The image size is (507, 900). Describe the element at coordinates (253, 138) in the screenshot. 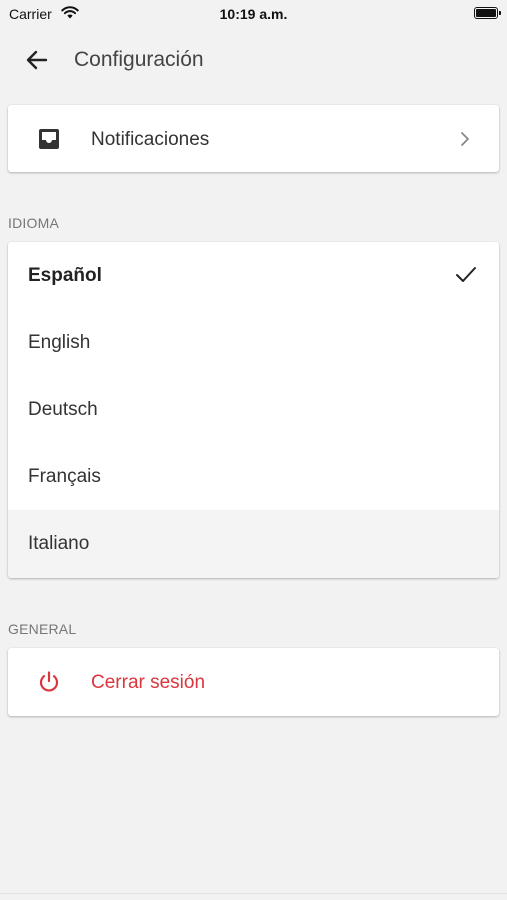

I see `notifications-row: Notificaciones` at that location.